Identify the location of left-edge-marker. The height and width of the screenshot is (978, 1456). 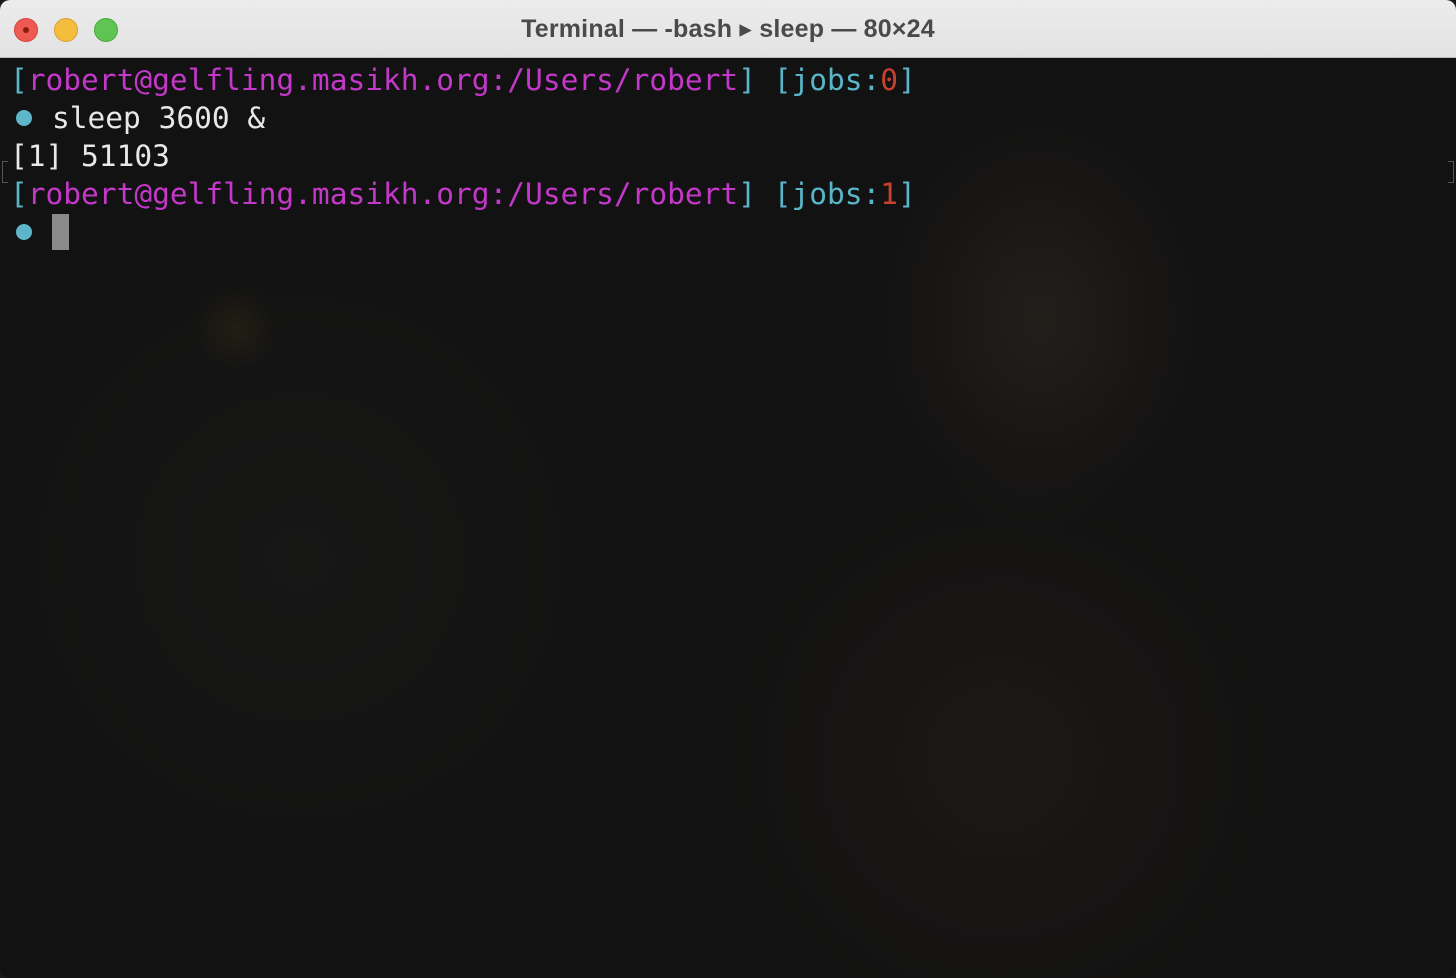
(5, 172).